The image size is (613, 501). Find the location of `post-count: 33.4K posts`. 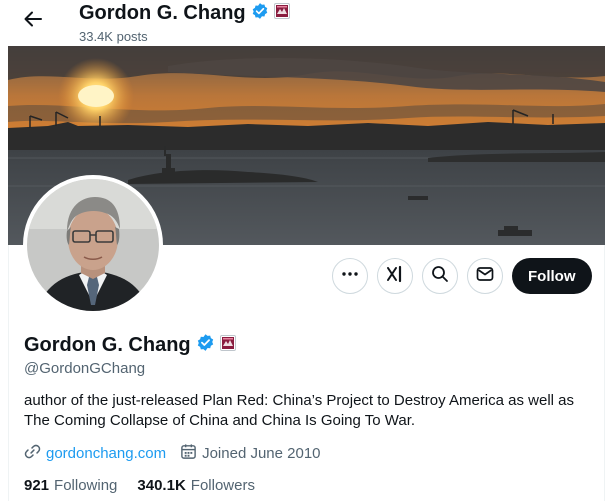

post-count: 33.4K posts is located at coordinates (113, 36).